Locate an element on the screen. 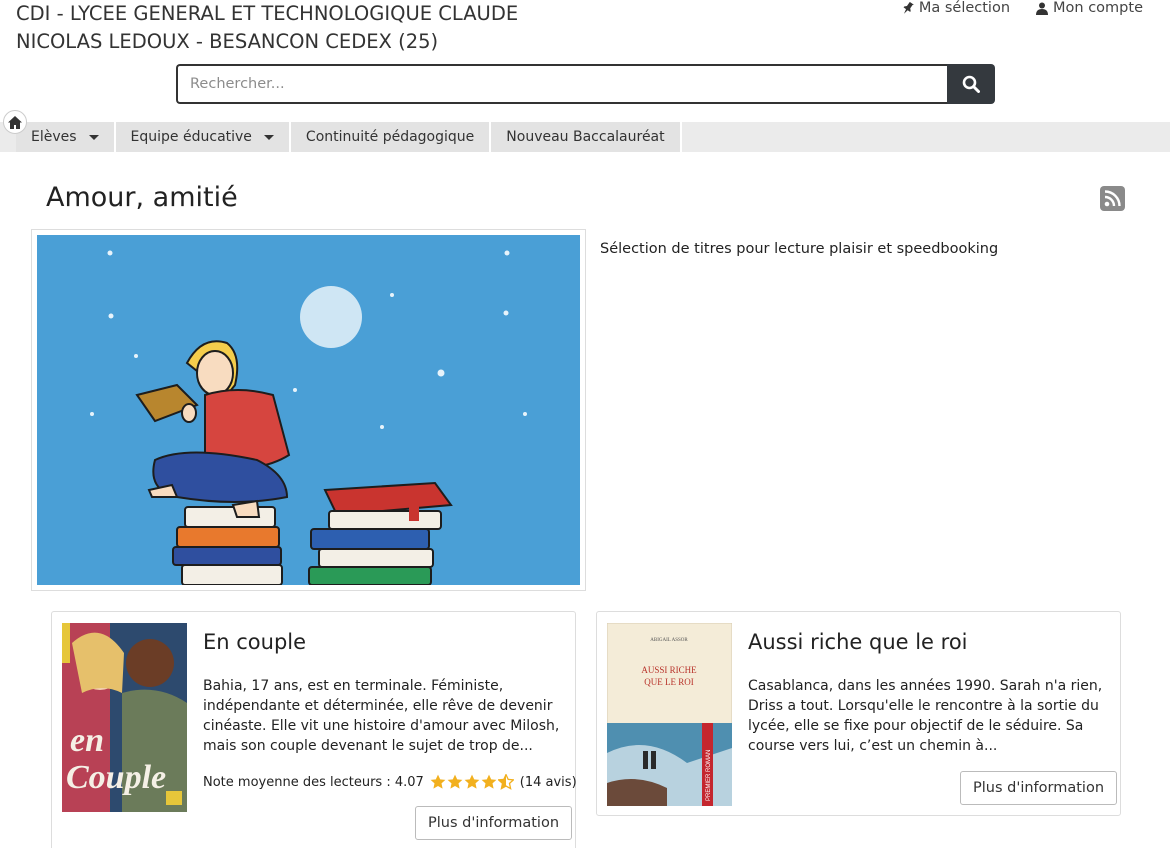 The width and height of the screenshot is (1170, 848). rss-icon is located at coordinates (1112, 198).